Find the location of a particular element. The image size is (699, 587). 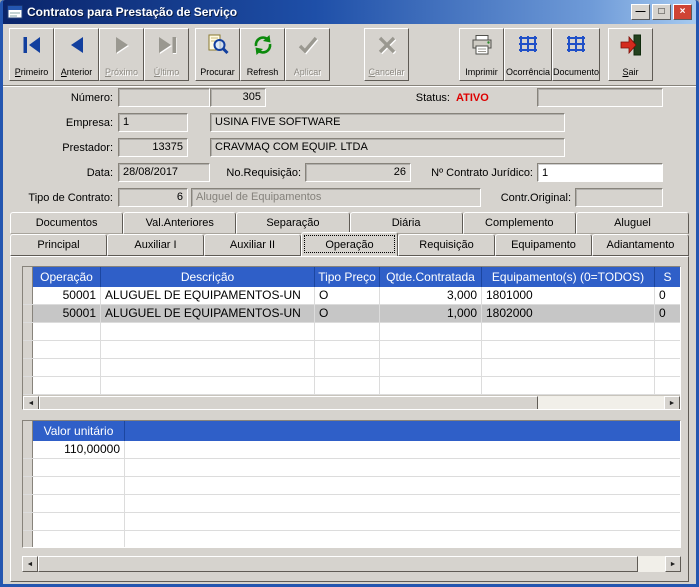

apply-check-icon is located at coordinates (308, 45).